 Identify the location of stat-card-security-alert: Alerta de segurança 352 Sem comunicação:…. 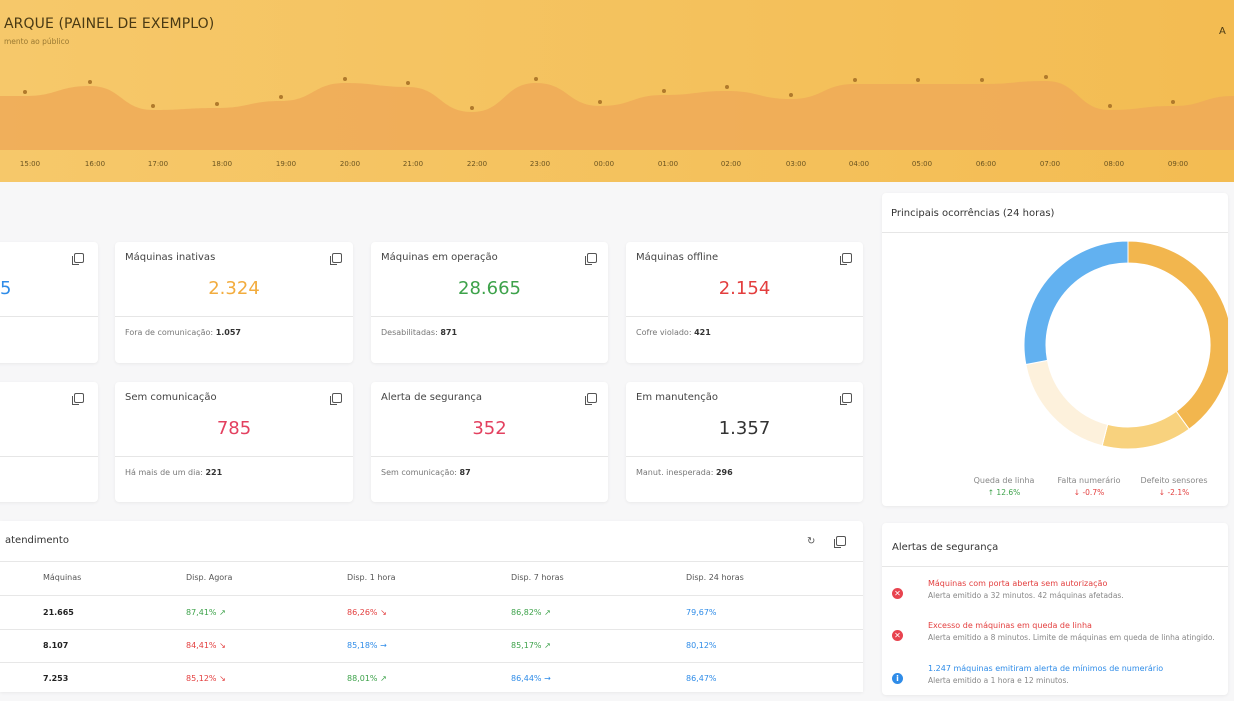
(489, 442).